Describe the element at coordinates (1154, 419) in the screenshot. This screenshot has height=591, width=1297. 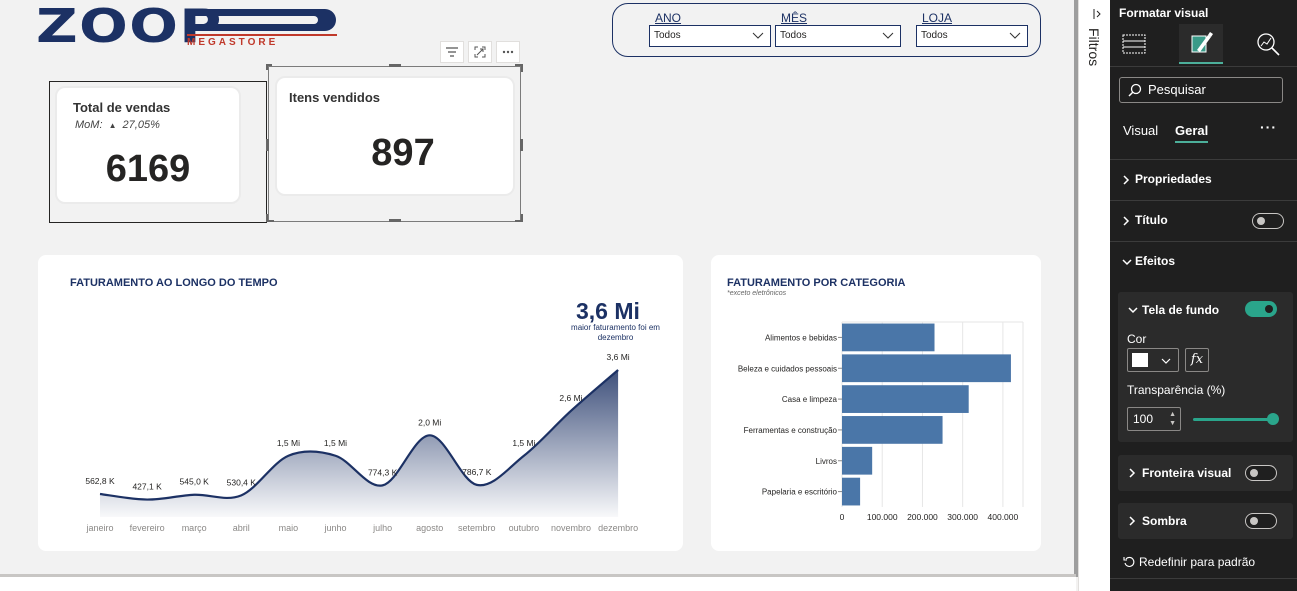
I see `transparencia-input: 100 ▲ ▼` at that location.